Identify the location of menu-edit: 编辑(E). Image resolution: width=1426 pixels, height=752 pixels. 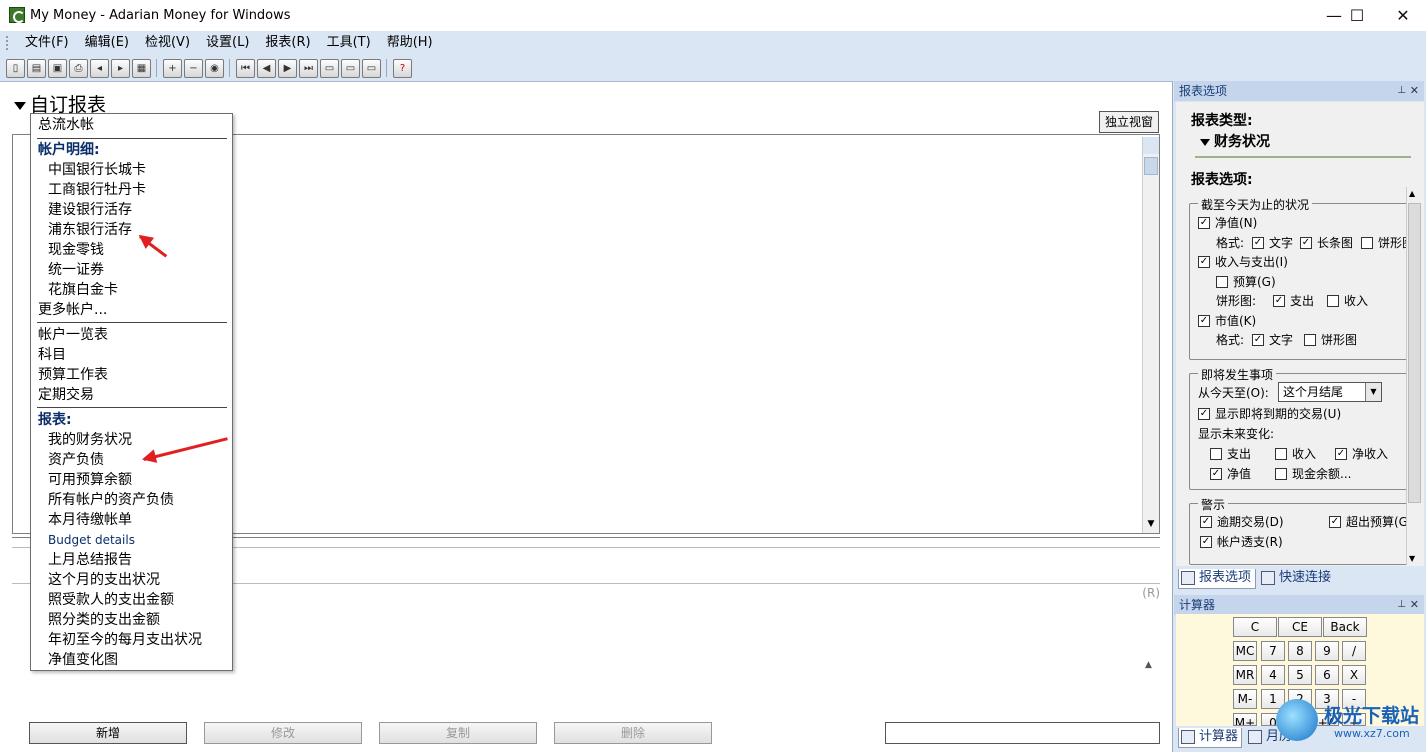
(107, 43).